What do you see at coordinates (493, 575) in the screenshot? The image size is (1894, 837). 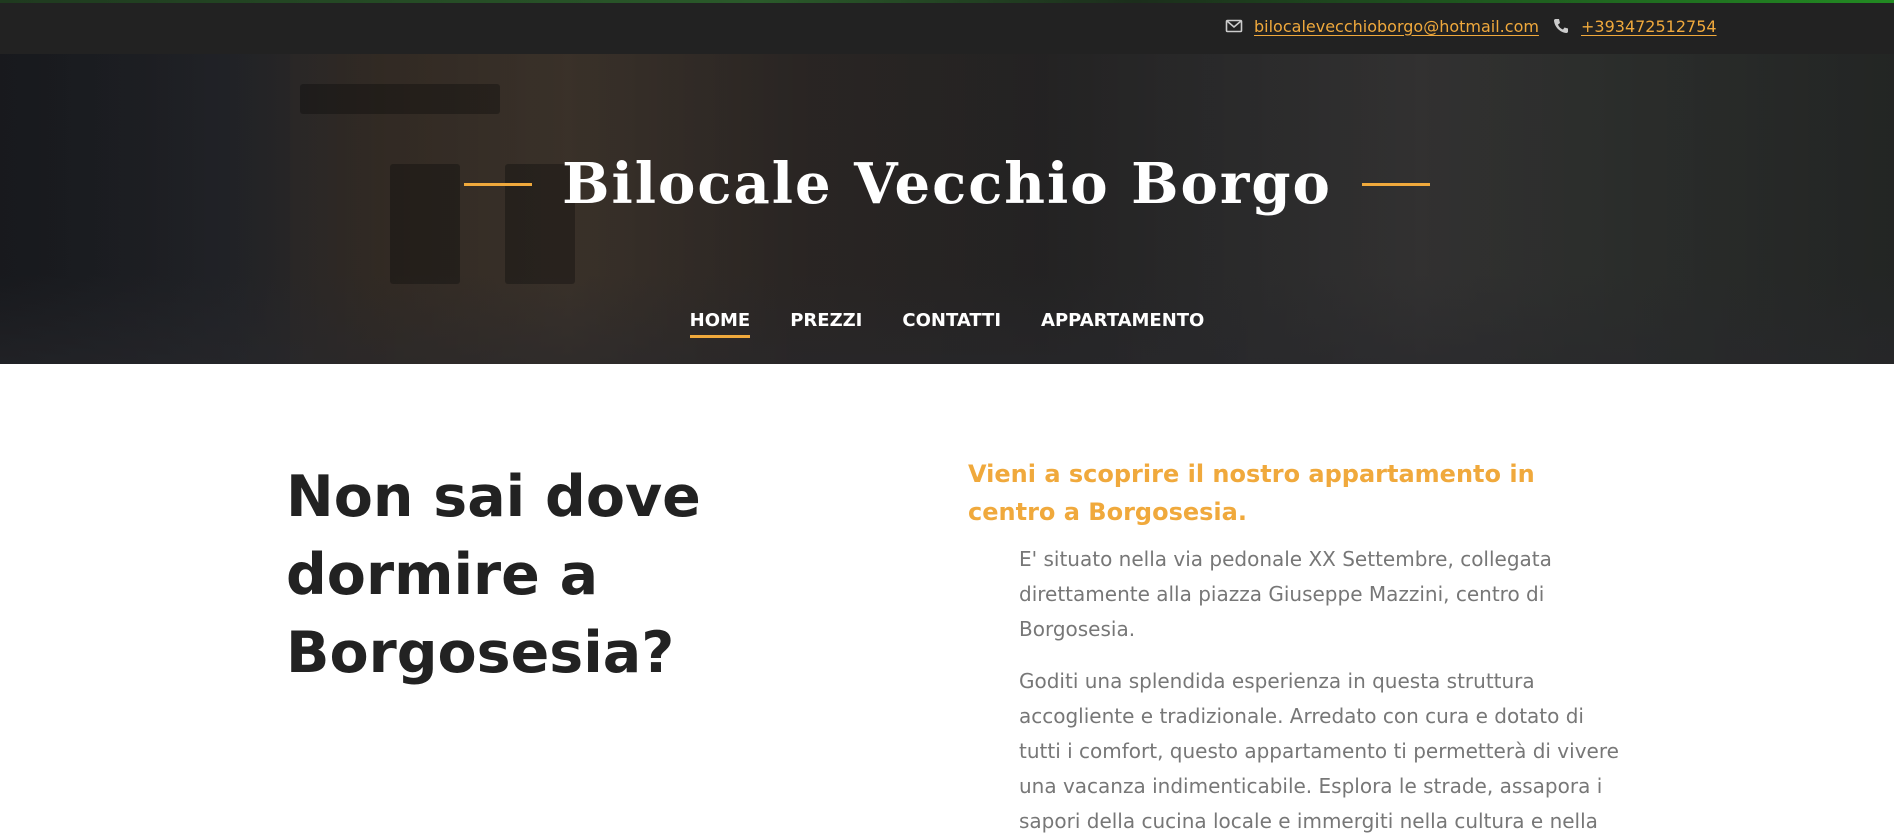 I see `page-heading: Non sai dove dormire a Borgosesia?` at bounding box center [493, 575].